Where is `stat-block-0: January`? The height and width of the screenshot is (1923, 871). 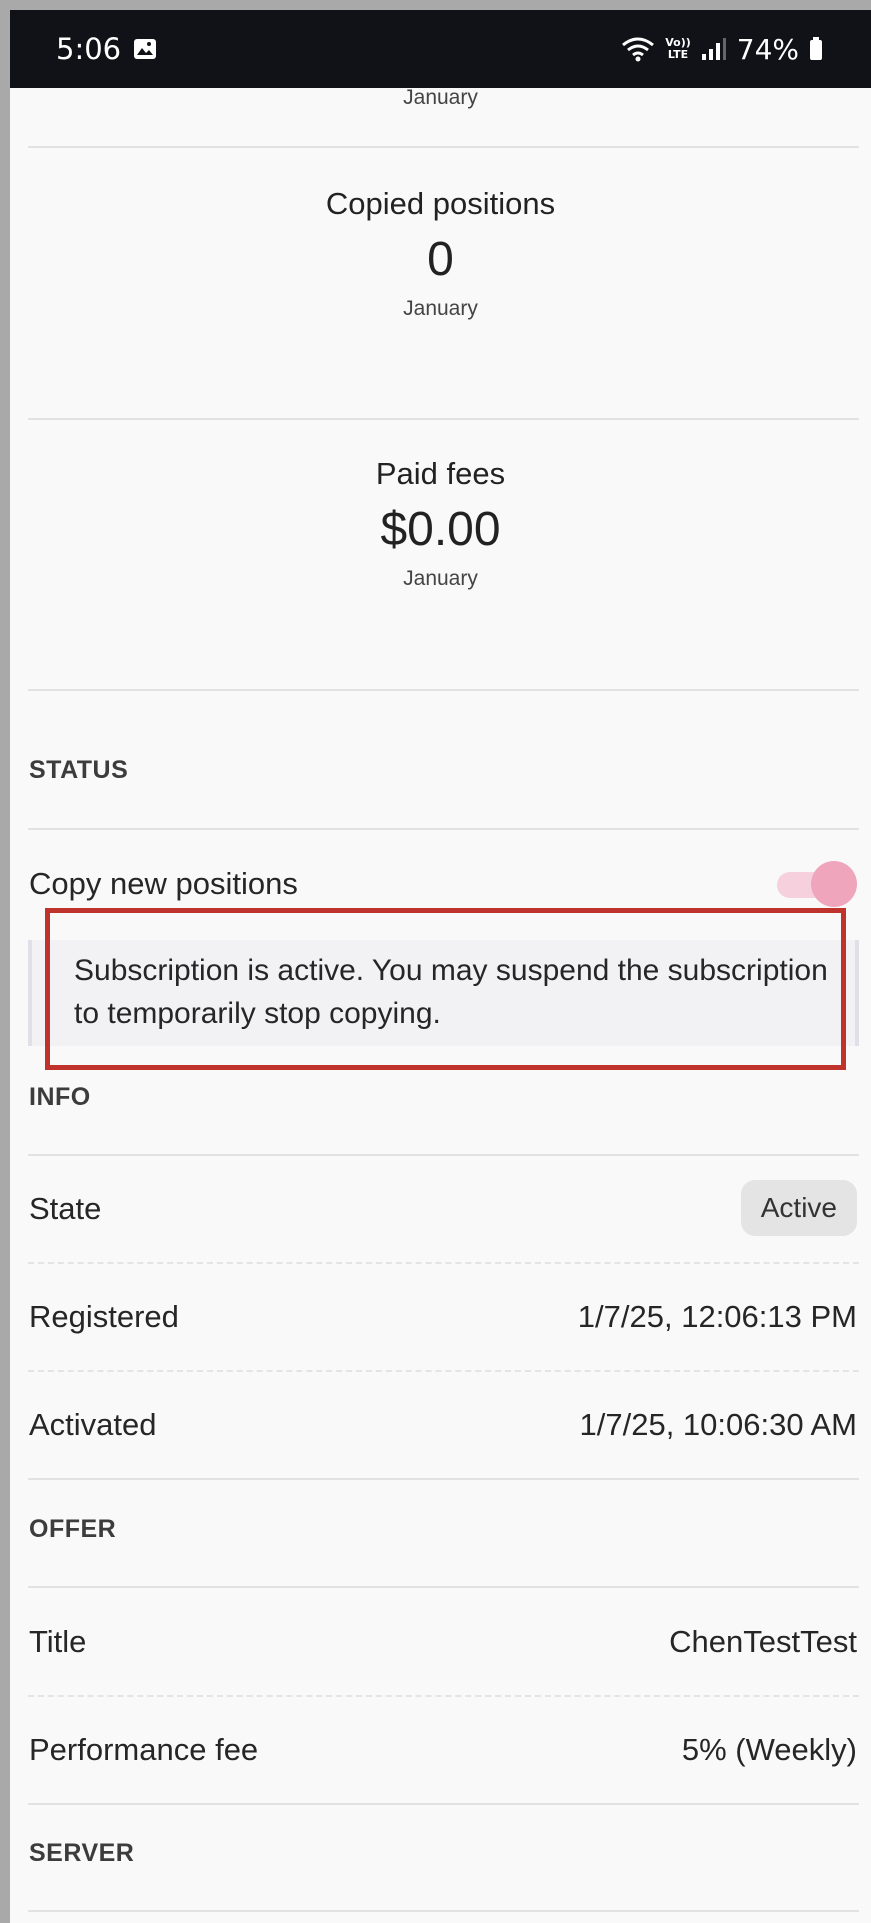
stat-block-0: January is located at coordinates (440, 98).